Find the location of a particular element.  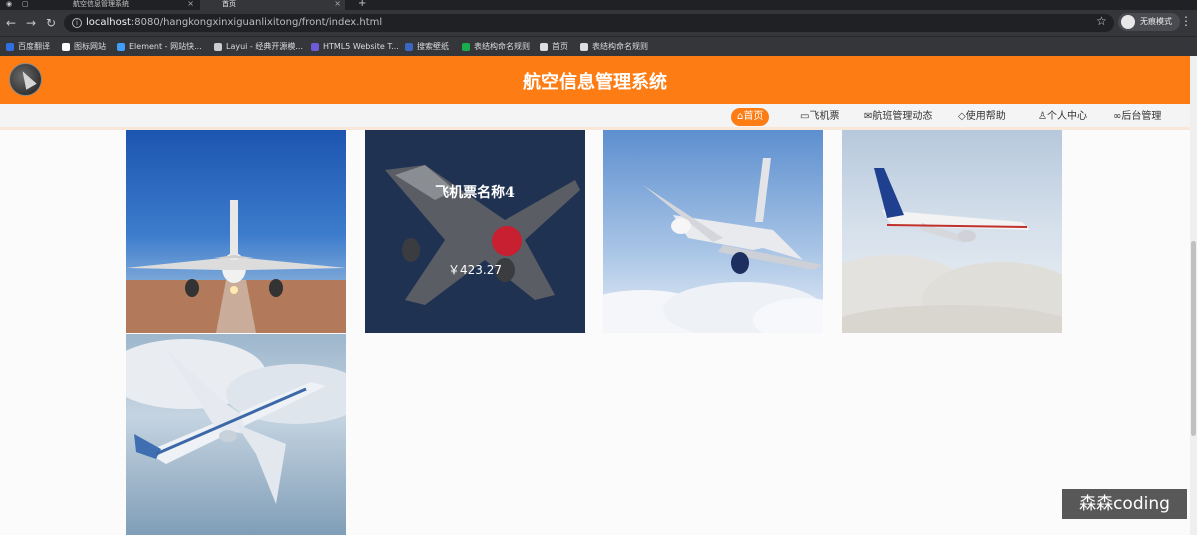

plane-clouds-image is located at coordinates (713, 231).